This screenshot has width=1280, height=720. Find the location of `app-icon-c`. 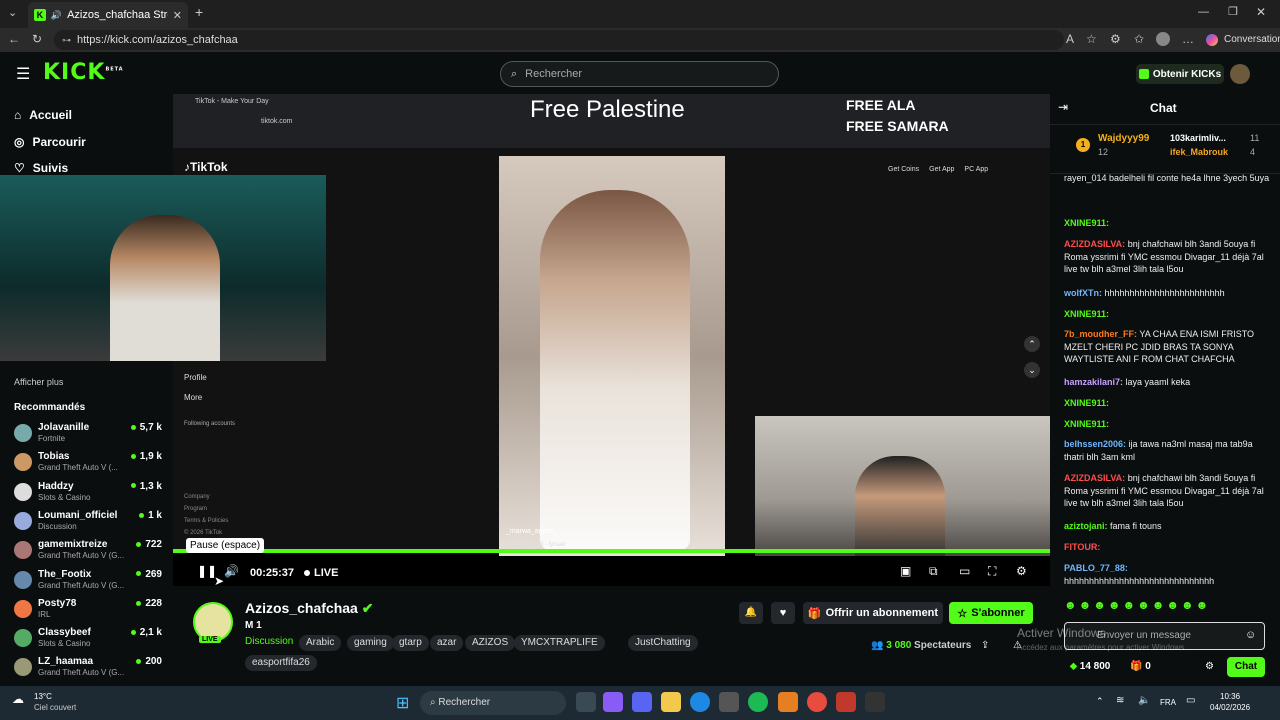

app-icon-c is located at coordinates (875, 702).